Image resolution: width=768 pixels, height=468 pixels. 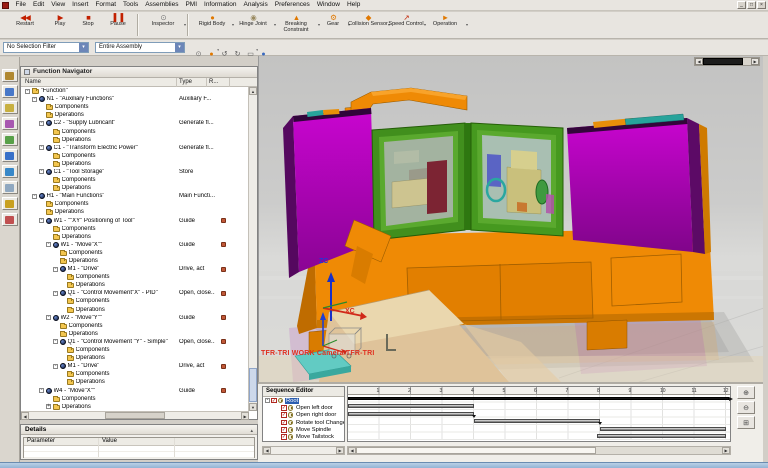 What do you see at coordinates (139, 430) in the screenshot?
I see `details-header: Details ▴` at bounding box center [139, 430].